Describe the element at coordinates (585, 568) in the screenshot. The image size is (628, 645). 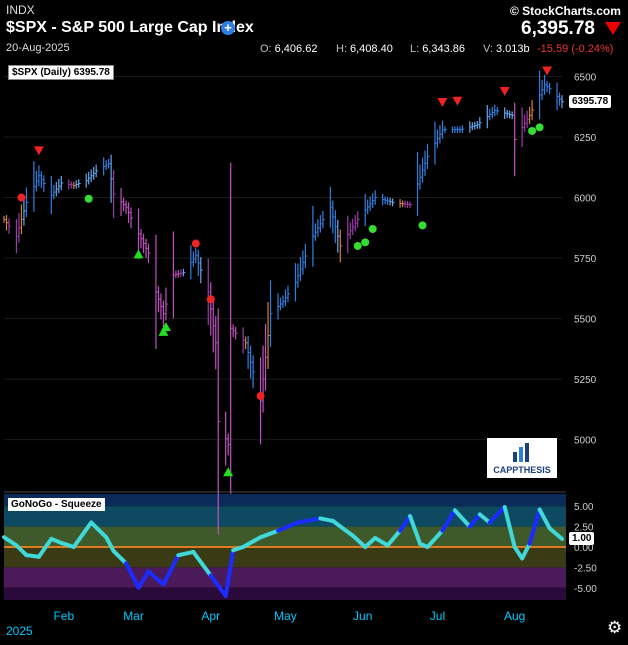
I see `squeeze-tick-label: -2.50` at that location.